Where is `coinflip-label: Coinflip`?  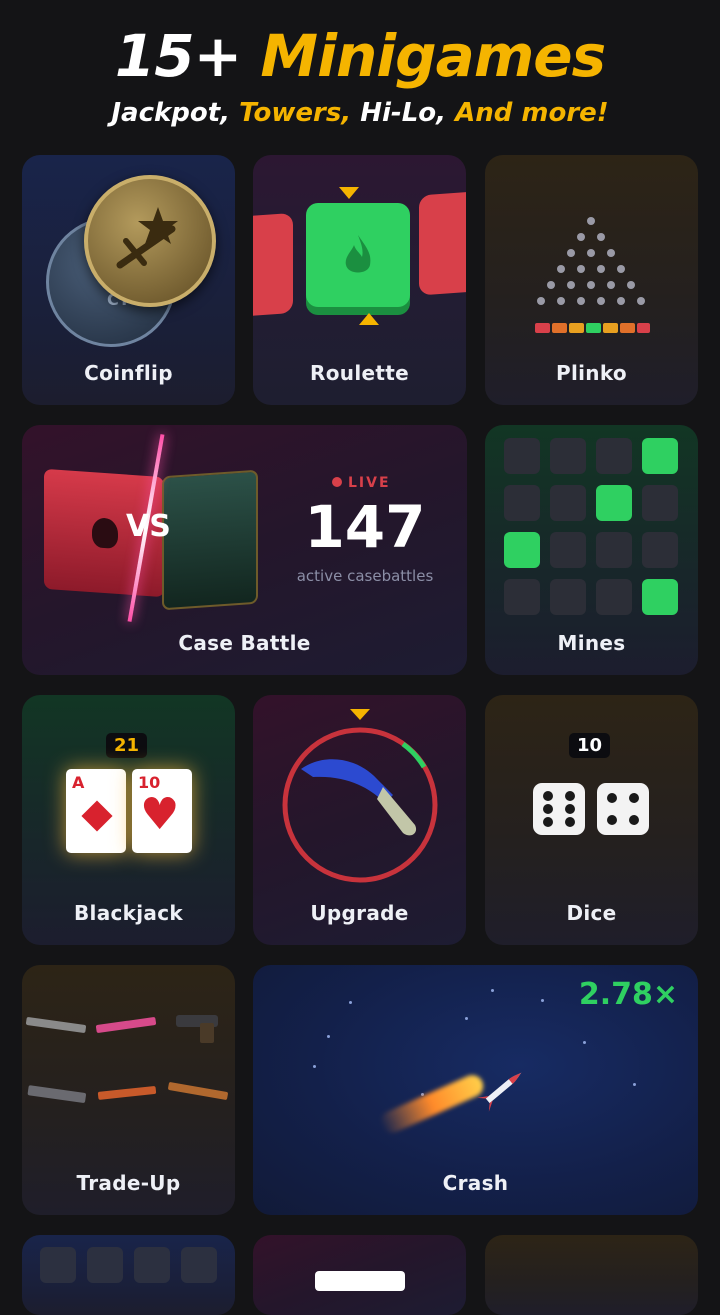 coinflip-label: Coinflip is located at coordinates (128, 373).